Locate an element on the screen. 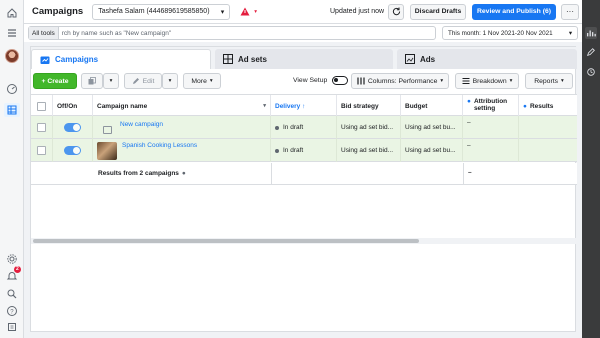  review-and-publish-button: Review and Publish (6) is located at coordinates (514, 11).